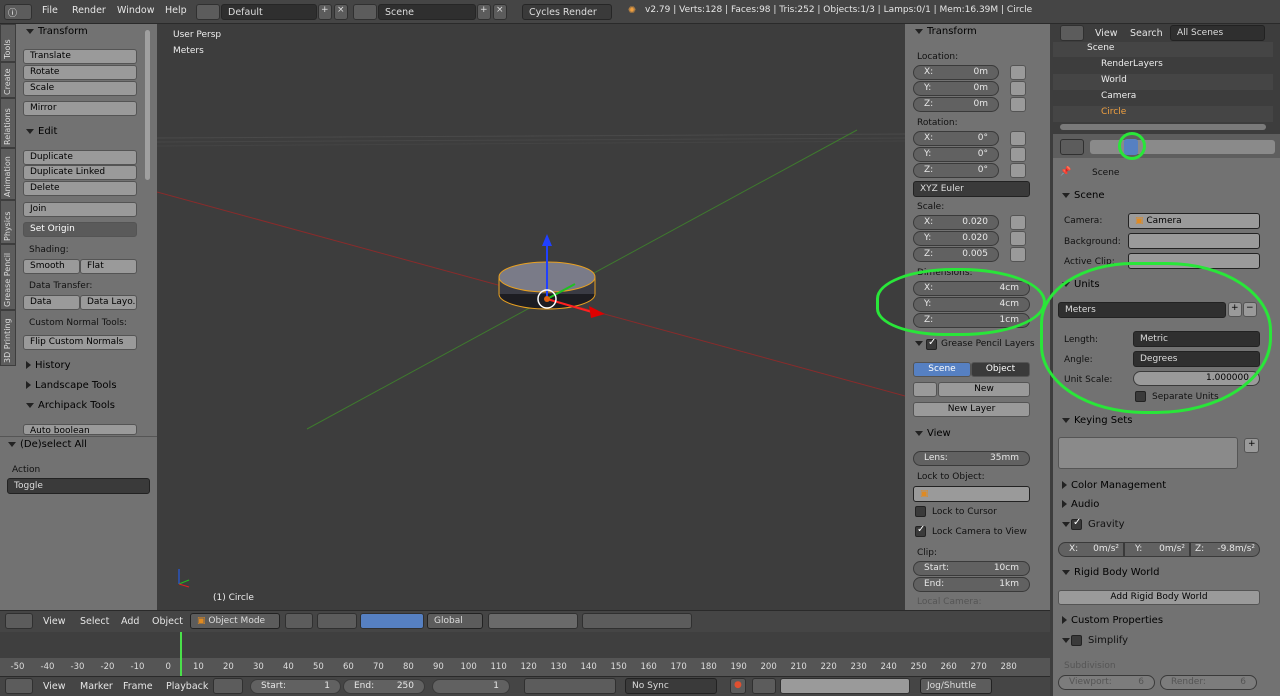 Image resolution: width=1280 pixels, height=696 pixels. I want to click on outliner-filter-select: All Scenes, so click(1217, 33).